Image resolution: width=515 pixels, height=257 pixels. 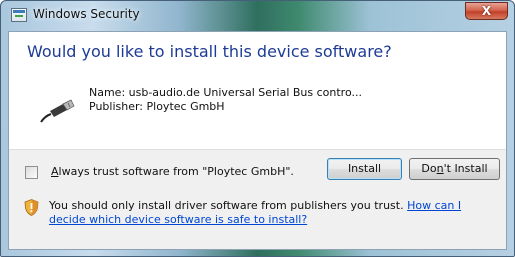 What do you see at coordinates (440, 168) in the screenshot?
I see `dont-install-access-key: n` at bounding box center [440, 168].